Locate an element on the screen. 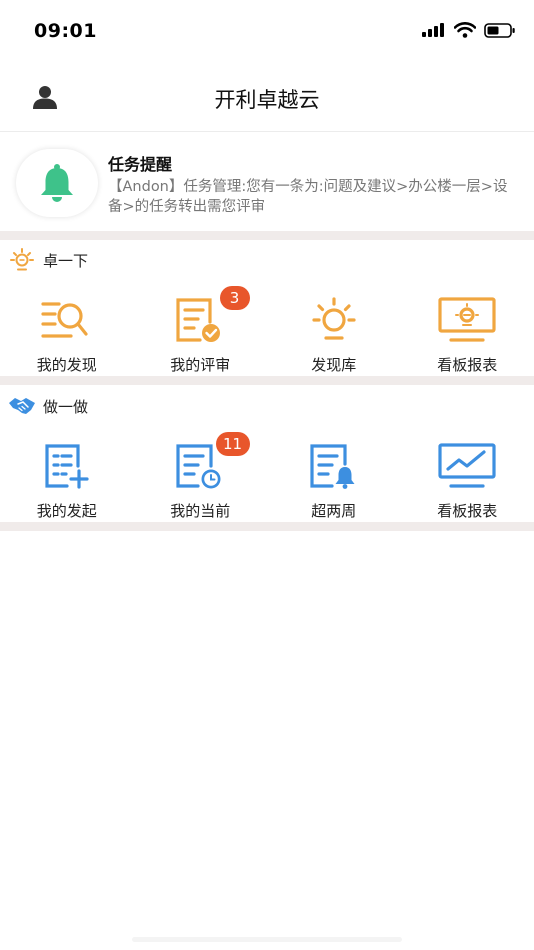  grid-item-label: 我的当前 is located at coordinates (200, 511).